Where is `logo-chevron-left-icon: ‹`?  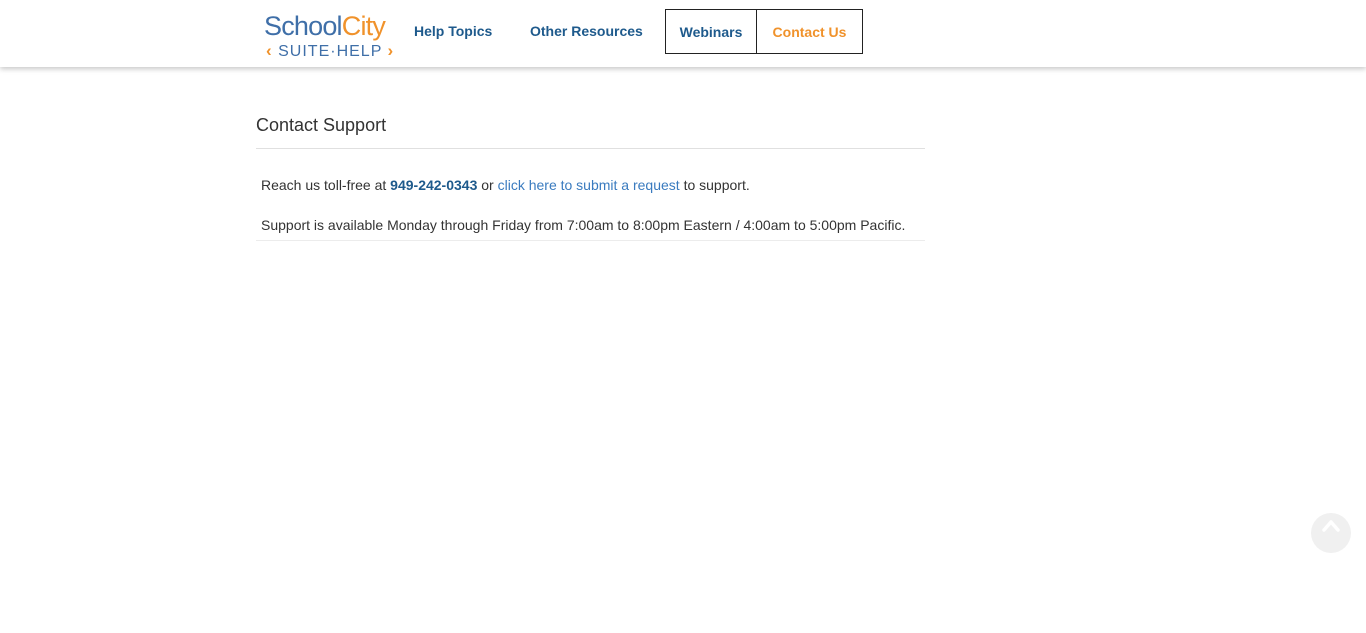
logo-chevron-left-icon: ‹ is located at coordinates (269, 50).